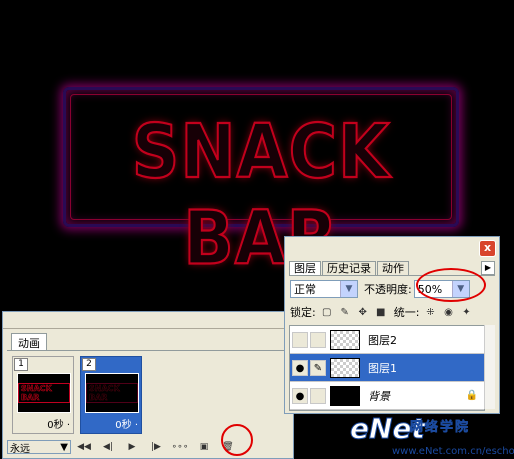 Image resolution: width=514 pixels, height=459 pixels. What do you see at coordinates (20, 449) in the screenshot?
I see `loop-value: 永远` at bounding box center [20, 449].